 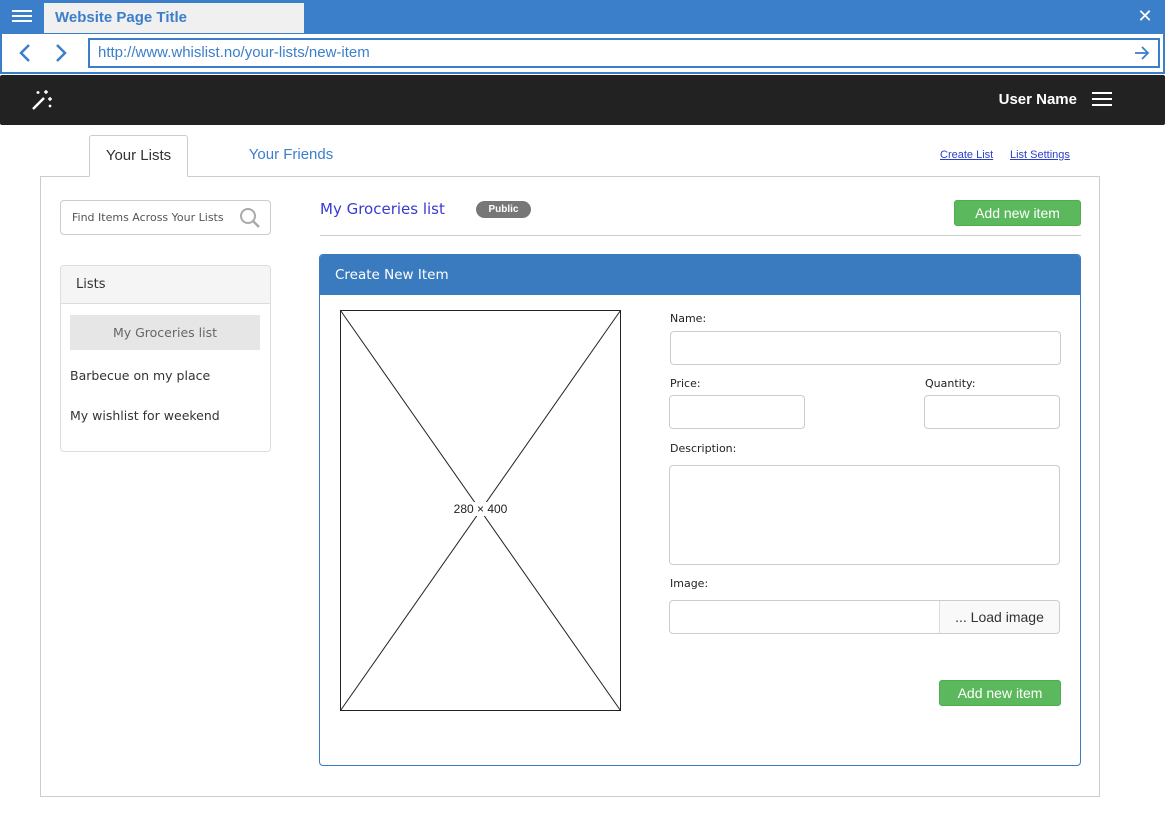 What do you see at coordinates (291, 156) in the screenshot?
I see `tab-your-friends: Your Friends` at bounding box center [291, 156].